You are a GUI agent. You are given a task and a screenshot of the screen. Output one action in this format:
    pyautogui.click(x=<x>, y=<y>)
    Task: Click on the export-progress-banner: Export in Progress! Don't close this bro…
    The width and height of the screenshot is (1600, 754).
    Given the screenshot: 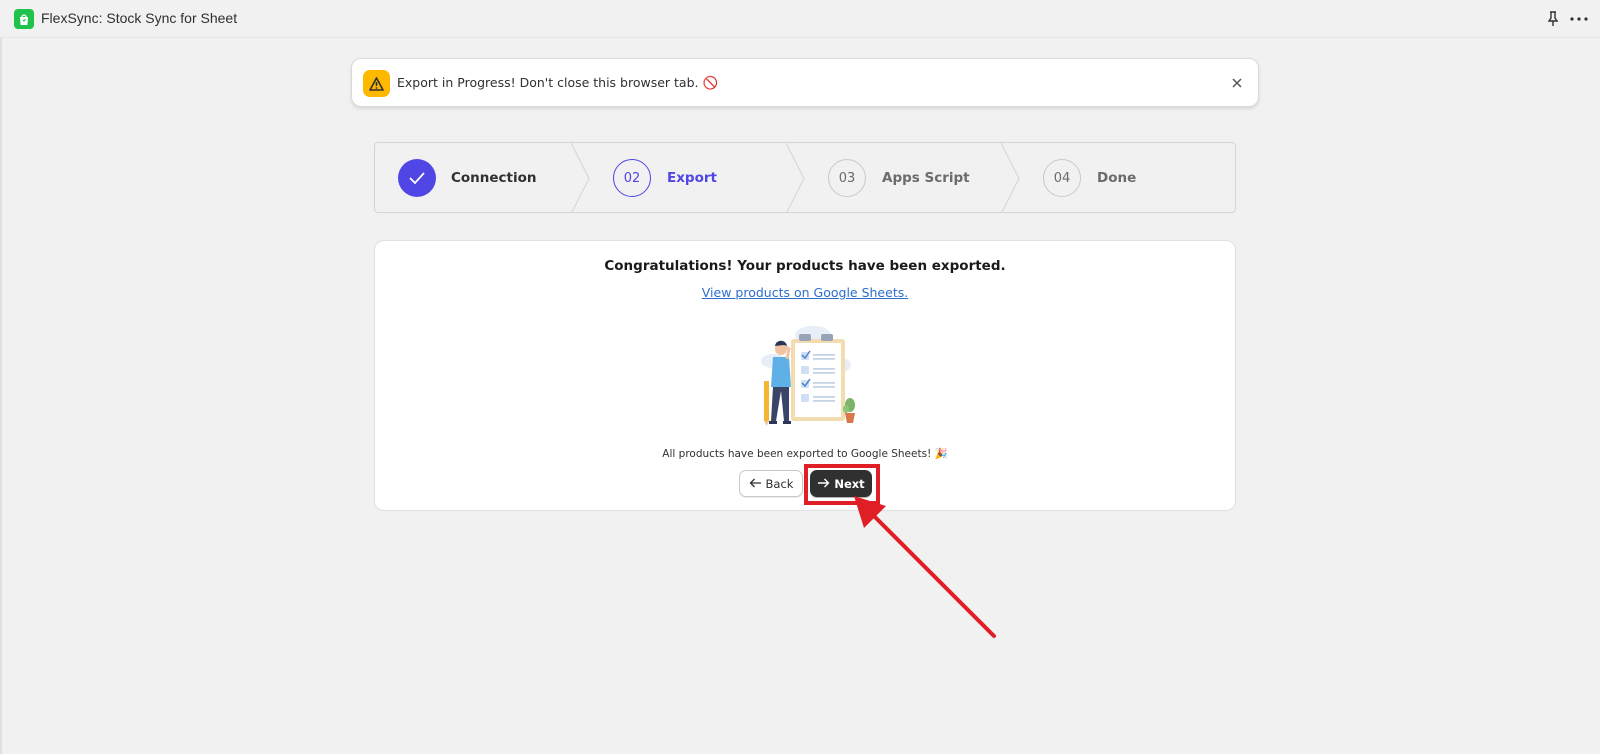 What is the action you would take?
    pyautogui.click(x=805, y=82)
    